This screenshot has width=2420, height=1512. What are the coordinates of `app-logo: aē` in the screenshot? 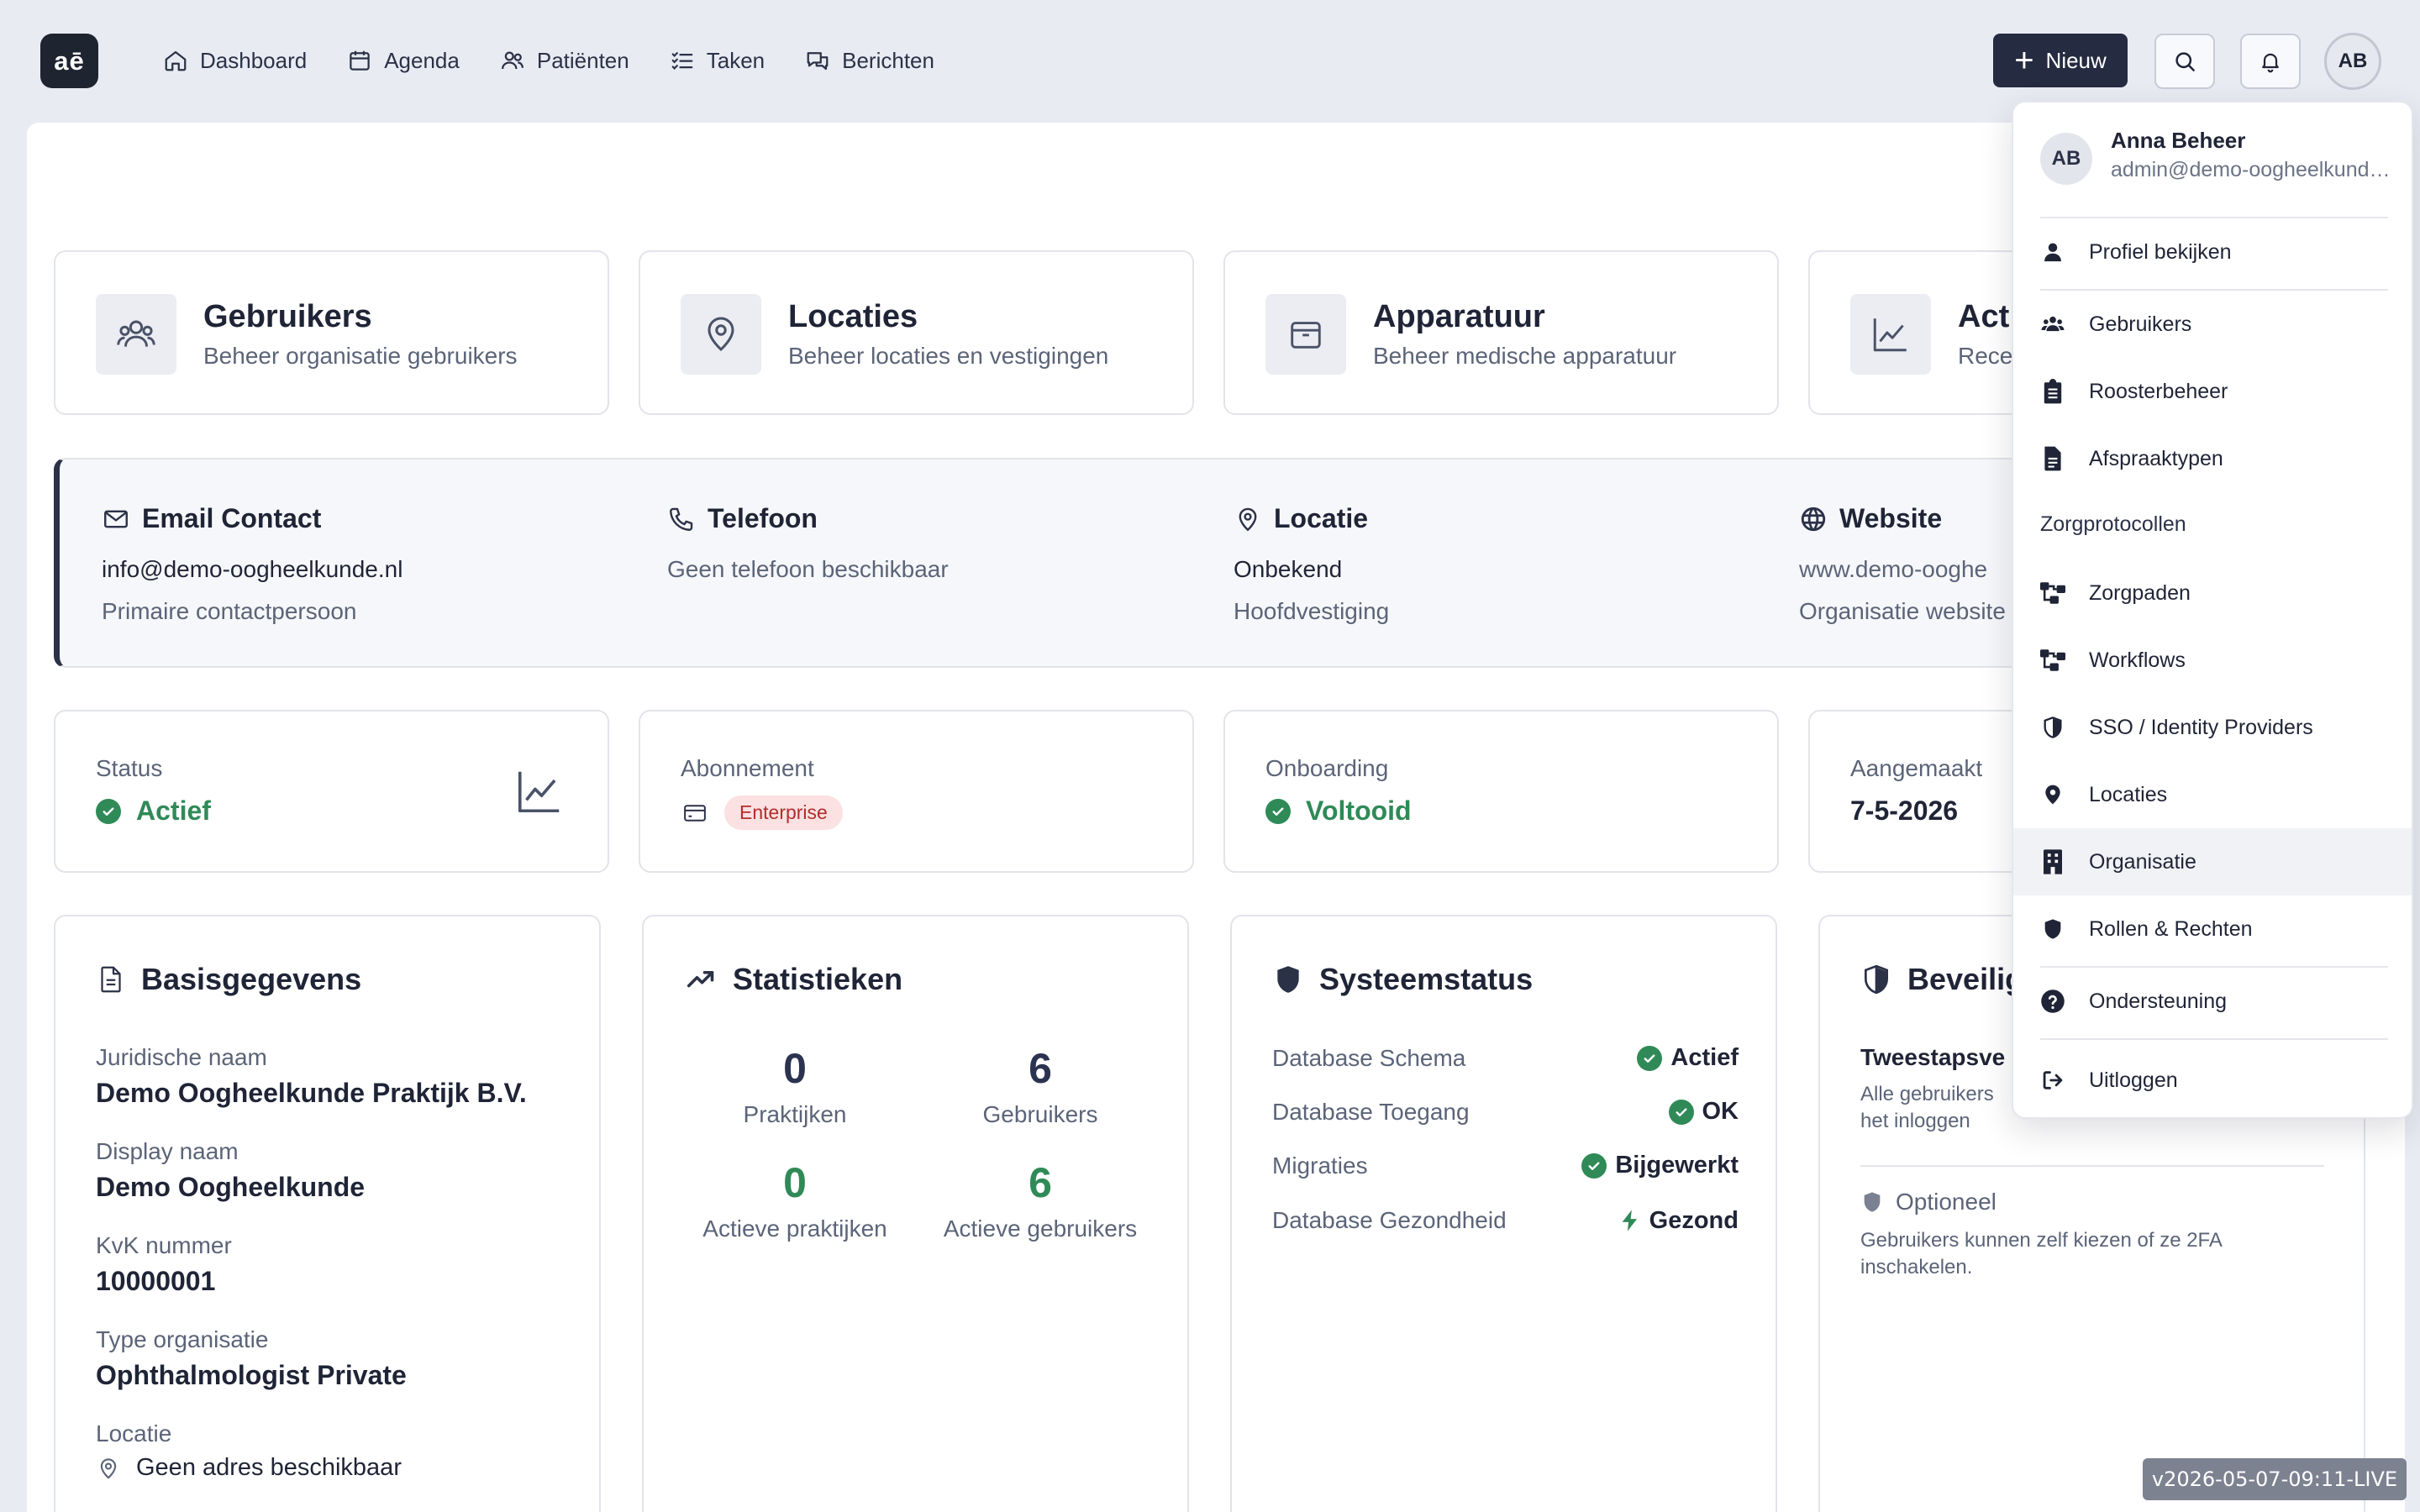 It's located at (69, 61).